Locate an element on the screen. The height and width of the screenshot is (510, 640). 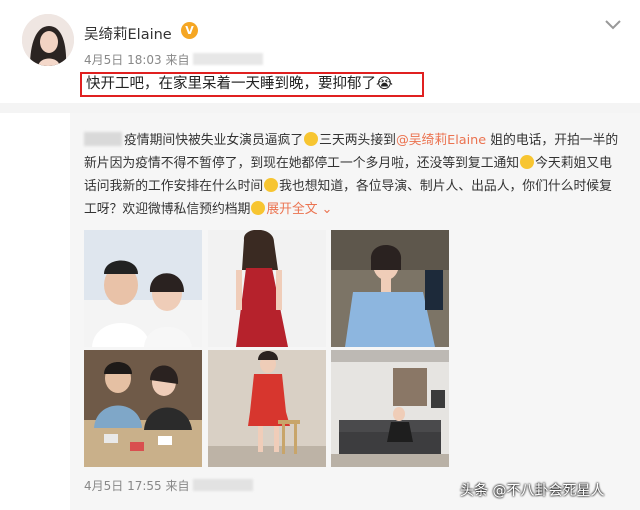
photo-red-outfit-stool is located at coordinates (267, 408).